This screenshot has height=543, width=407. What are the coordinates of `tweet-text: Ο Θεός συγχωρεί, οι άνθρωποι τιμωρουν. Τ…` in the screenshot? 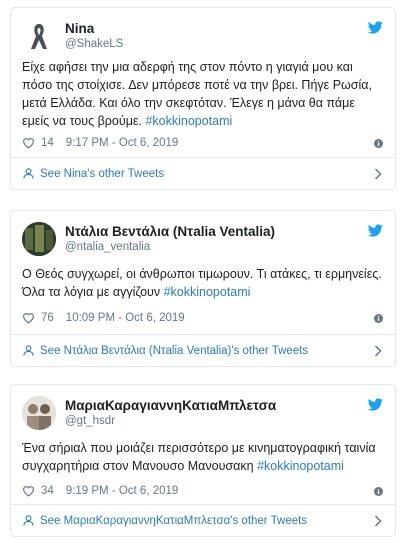 It's located at (203, 283).